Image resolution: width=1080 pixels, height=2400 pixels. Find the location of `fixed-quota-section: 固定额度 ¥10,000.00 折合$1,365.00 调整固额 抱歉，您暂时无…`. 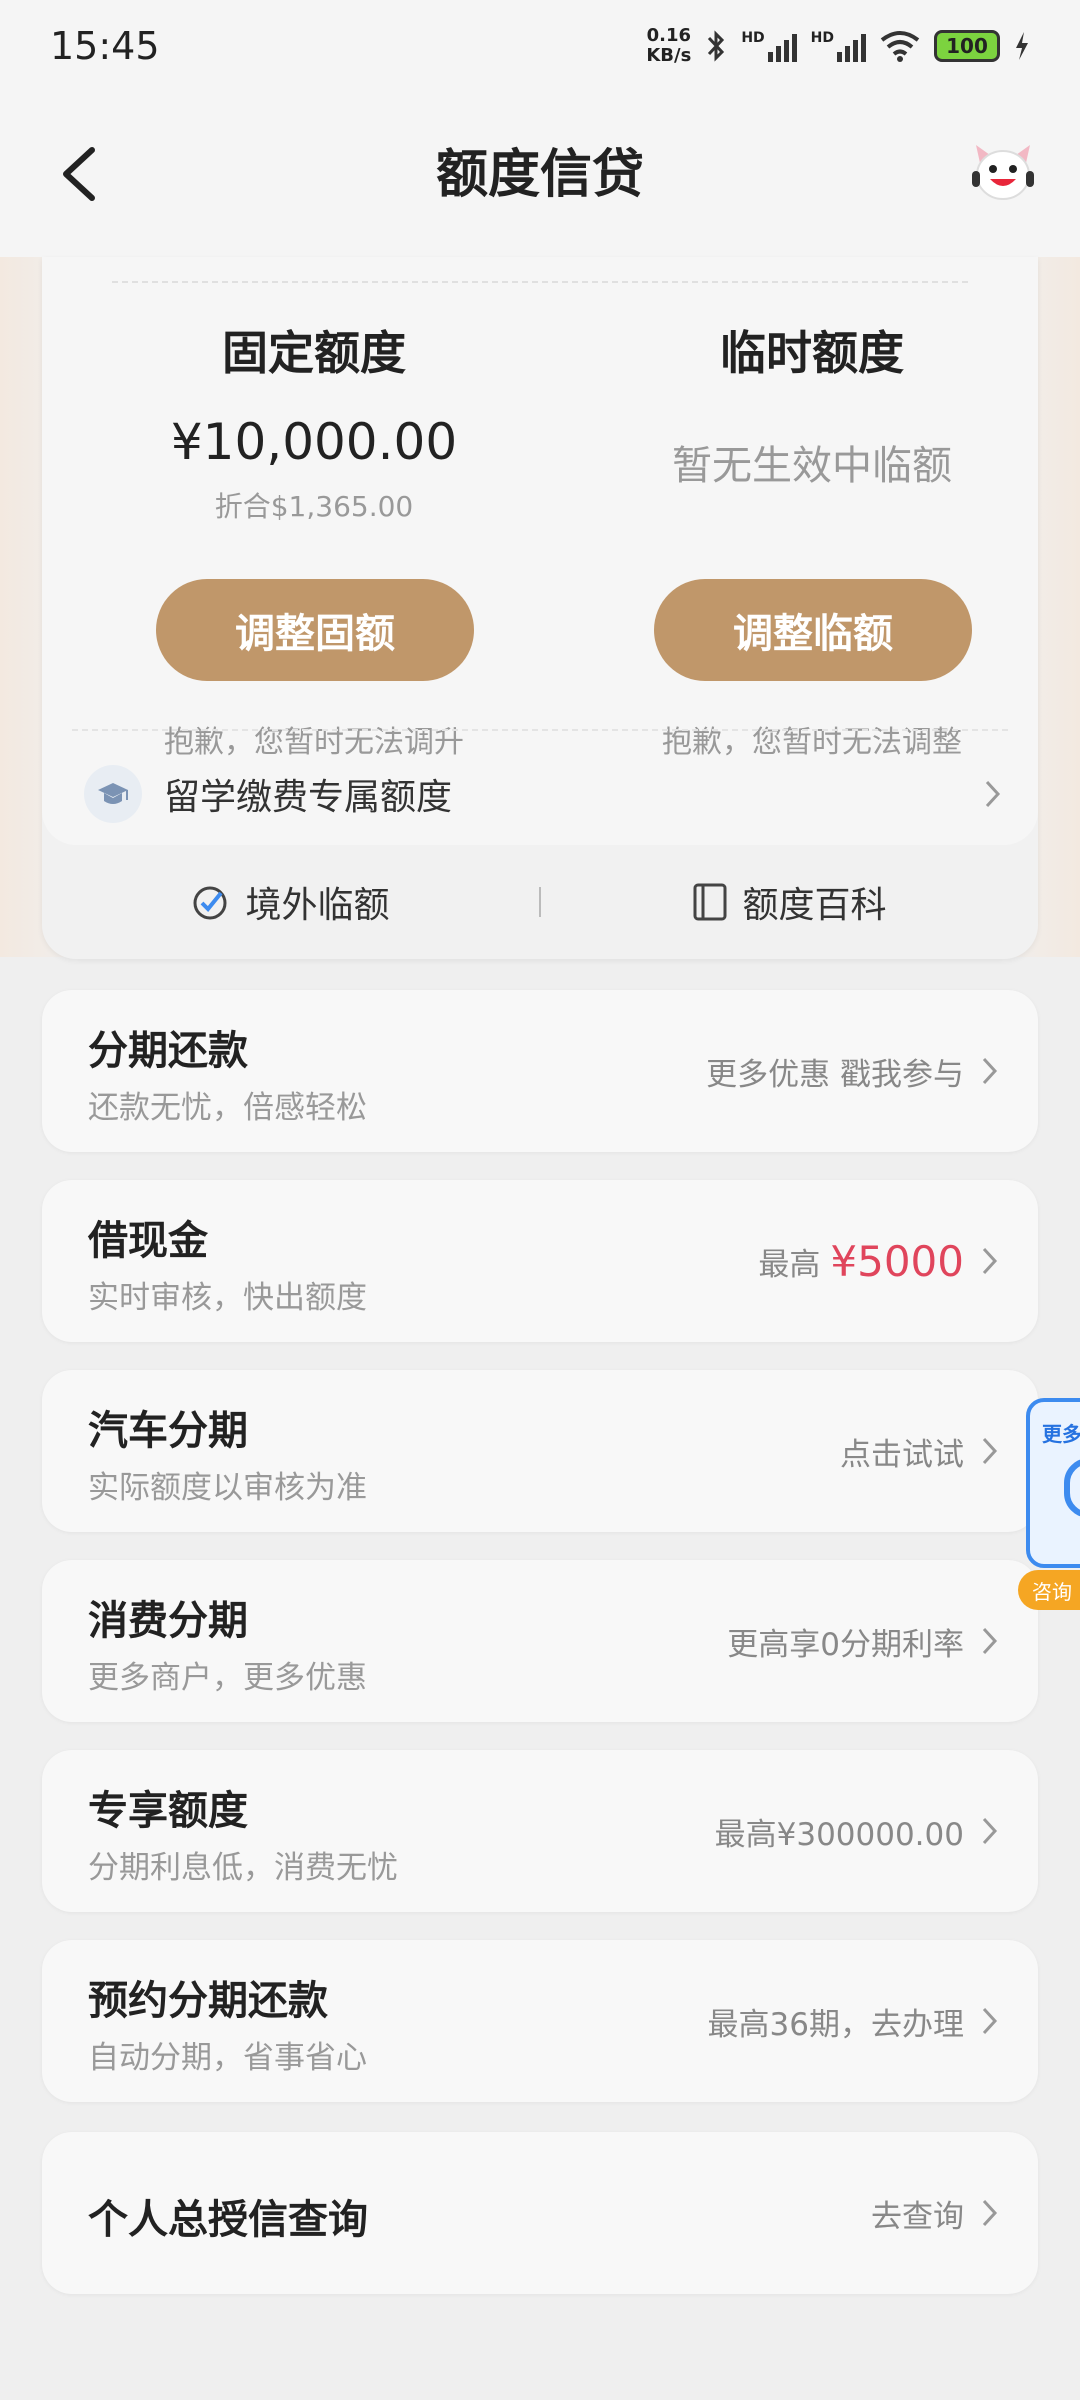

fixed-quota-section: 固定额度 ¥10,000.00 折合$1,365.00 调整固额 抱歉，您暂时无… is located at coordinates (314, 538).